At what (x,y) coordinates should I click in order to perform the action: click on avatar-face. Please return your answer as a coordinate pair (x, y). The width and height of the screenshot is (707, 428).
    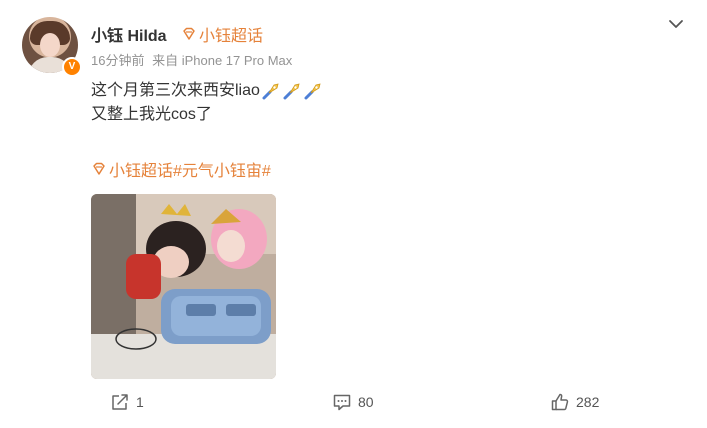
    Looking at the image, I should click on (50, 45).